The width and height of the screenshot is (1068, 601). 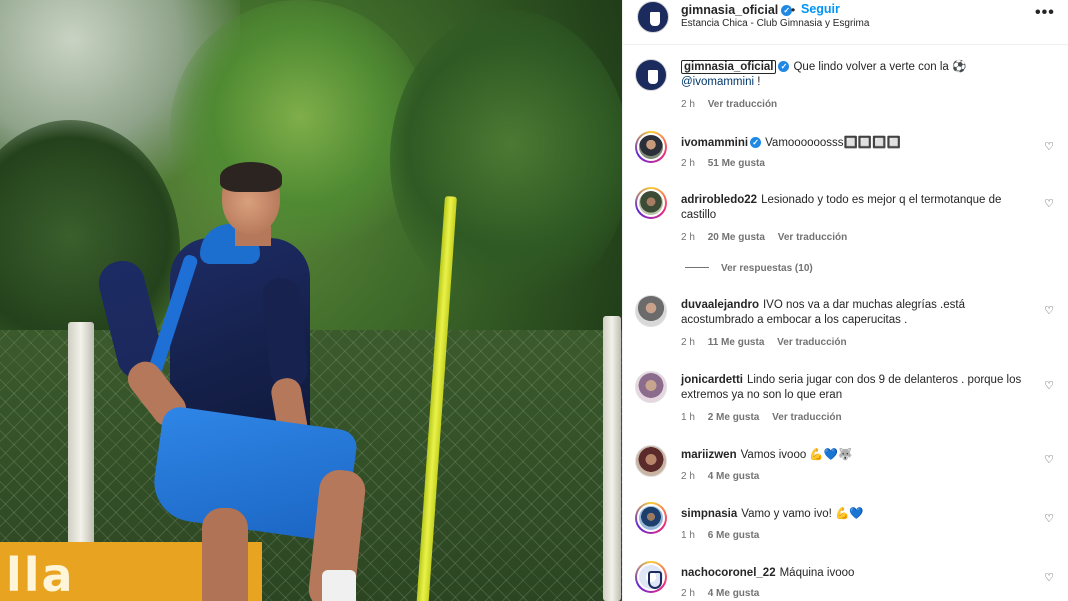 I want to click on location-link: Estancia Chica - Club Gimnasia y Esgrima, so click(x=775, y=23).